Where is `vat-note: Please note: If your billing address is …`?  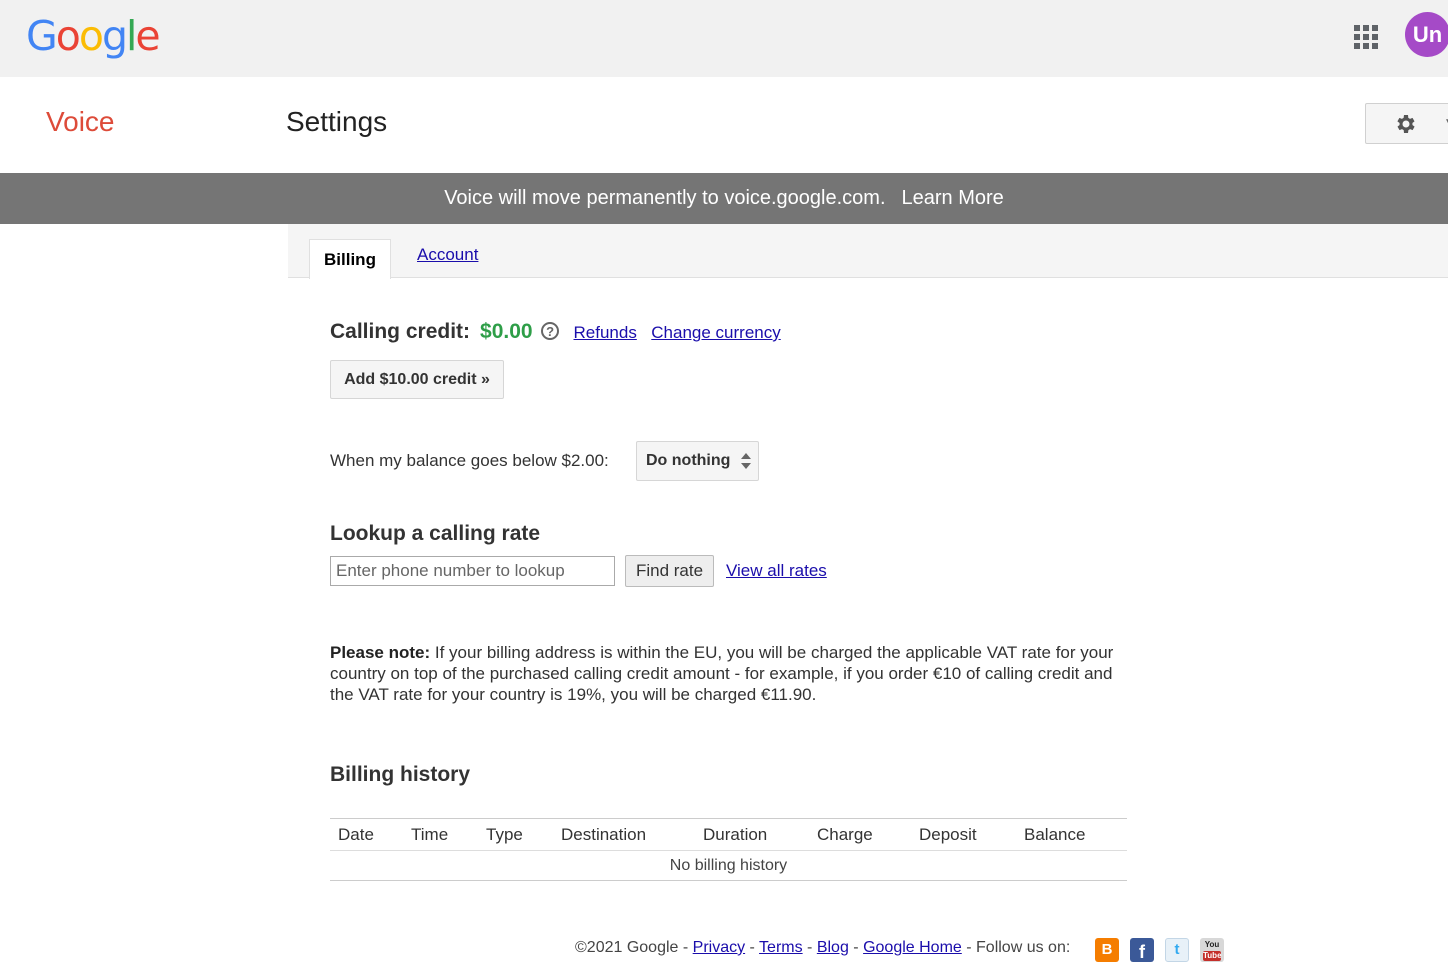
vat-note: Please note: If your billing address is … is located at coordinates (730, 673).